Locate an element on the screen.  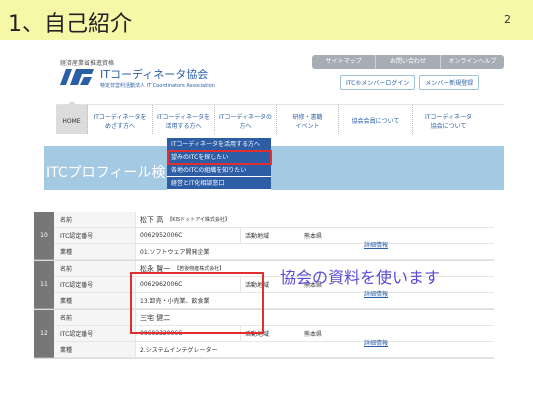
member-company: 【KISドットアイ株式会社】 is located at coordinates (198, 220).